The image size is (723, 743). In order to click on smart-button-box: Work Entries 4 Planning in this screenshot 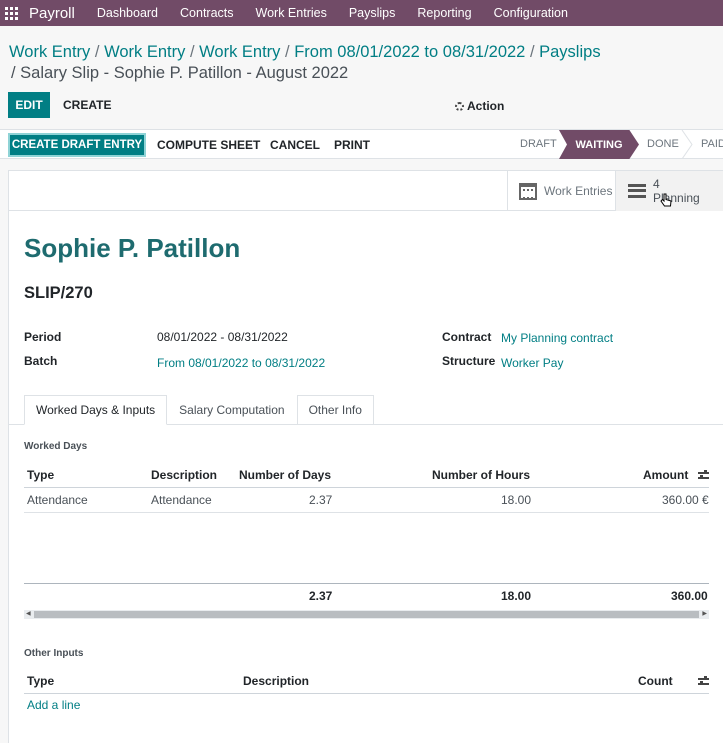, I will do `click(366, 191)`.